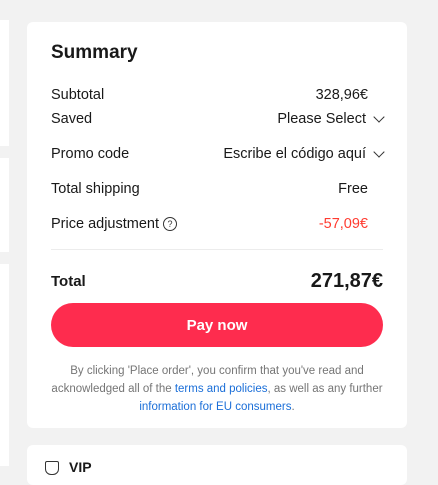  I want to click on price-adjustment-row: Price adjustment ? -57,09€, so click(217, 224).